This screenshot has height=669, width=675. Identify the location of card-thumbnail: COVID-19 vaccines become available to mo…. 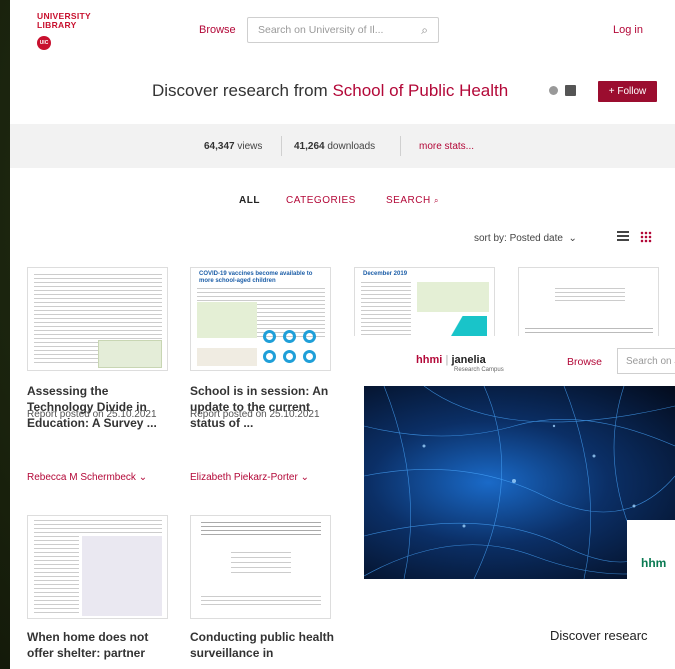
(260, 319).